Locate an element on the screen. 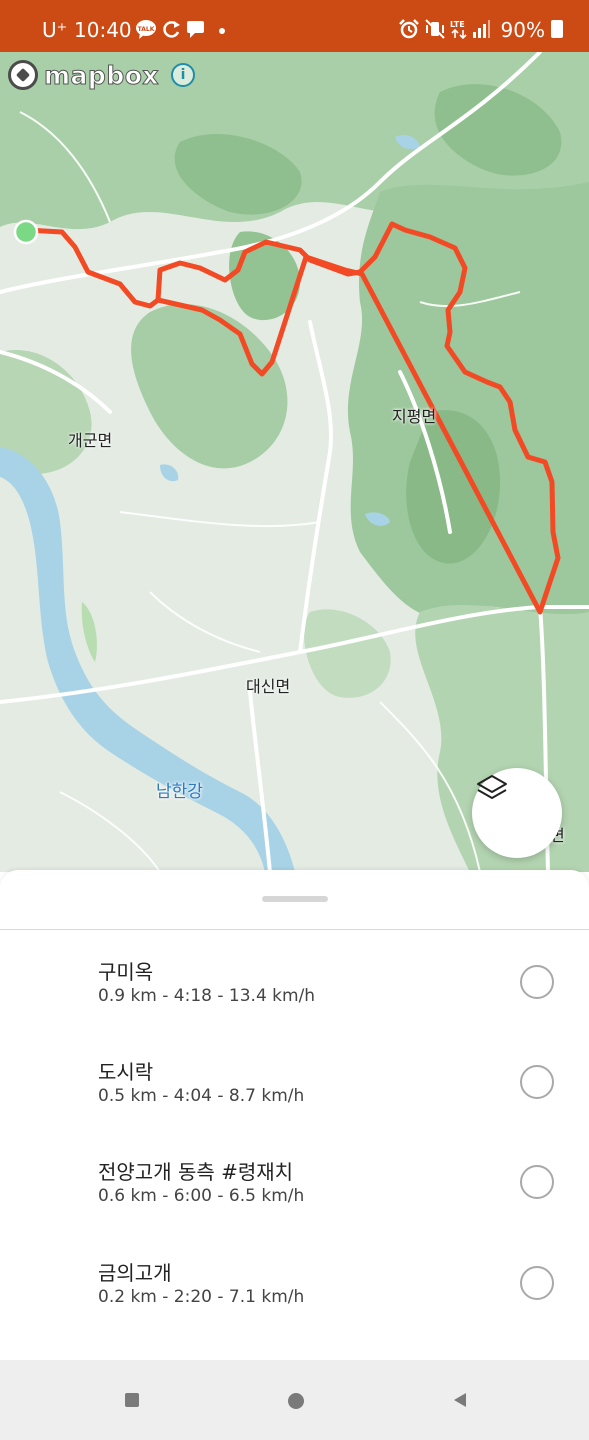 This screenshot has width=589, height=1440. sheet-drag-handle is located at coordinates (295, 899).